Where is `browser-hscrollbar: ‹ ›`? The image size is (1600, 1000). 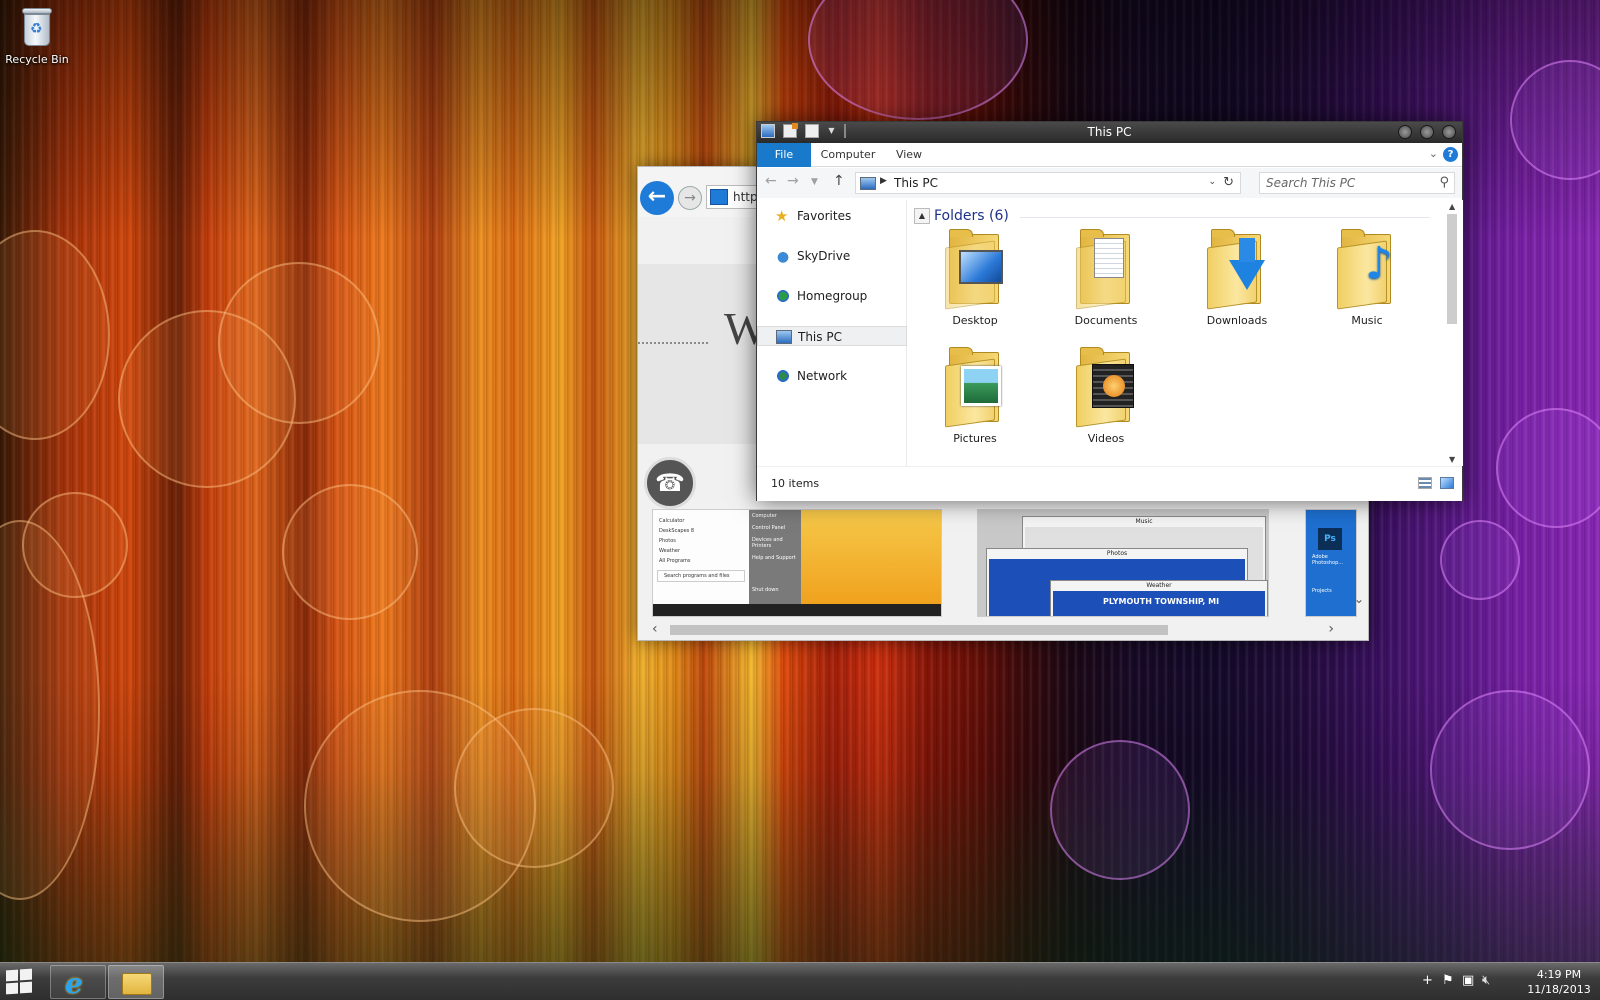
browser-hscrollbar: ‹ › is located at coordinates (1003, 629).